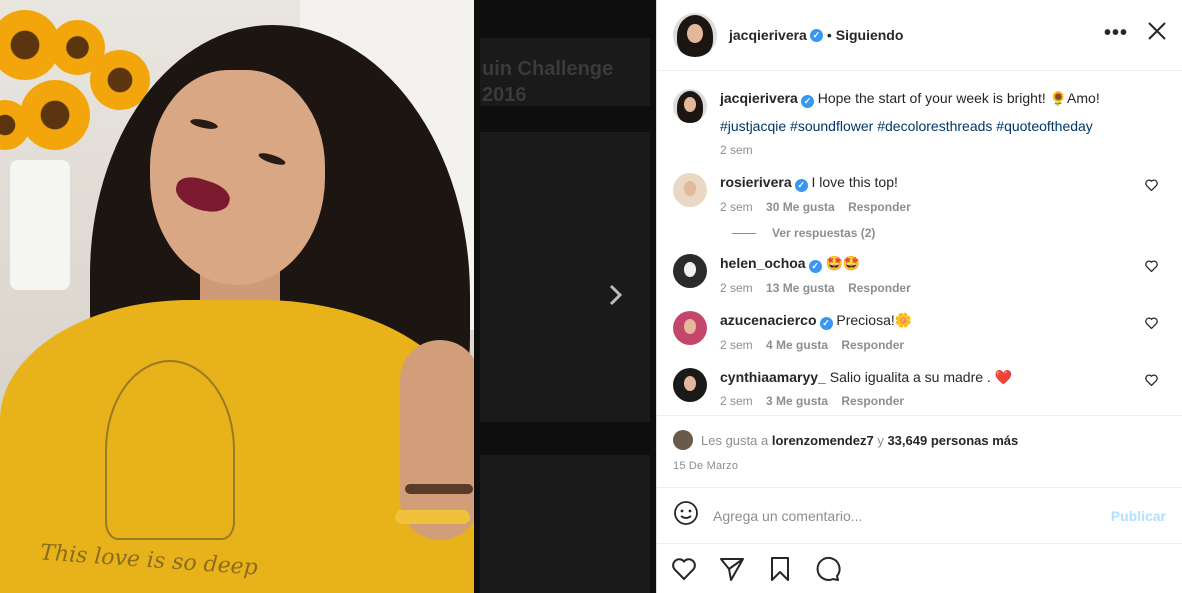 This screenshot has height=593, width=1182. Describe the element at coordinates (1138, 516) in the screenshot. I see `publish-button: Publicar` at that location.